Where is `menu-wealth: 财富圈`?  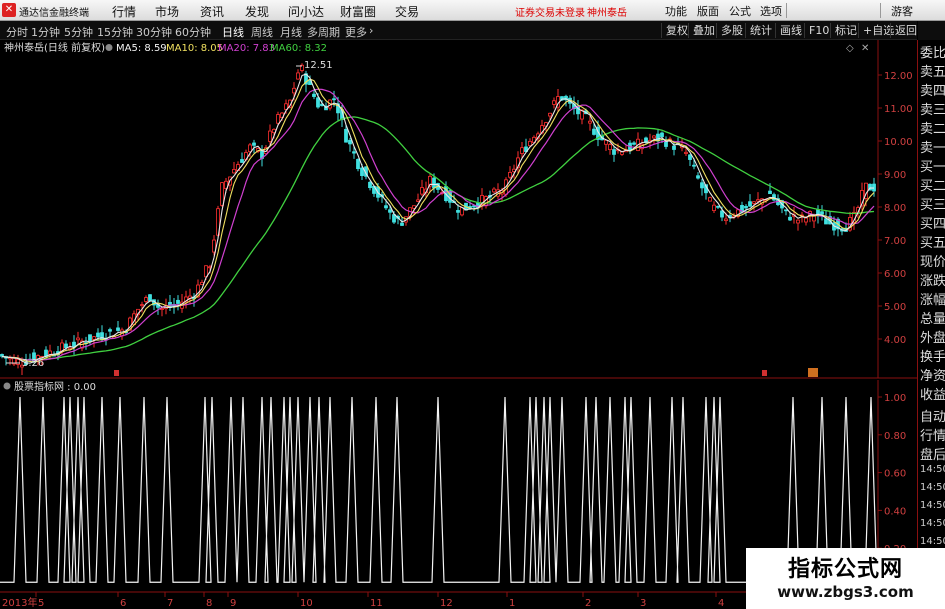
menu-wealth: 财富圈 is located at coordinates (358, 11).